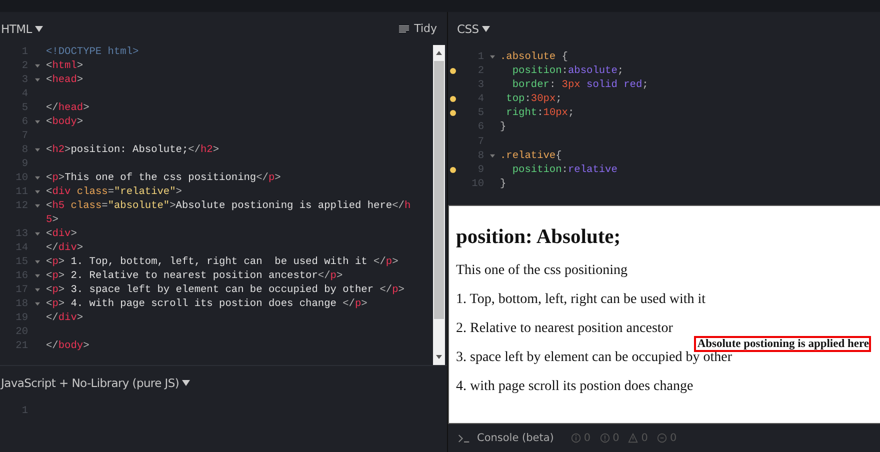  I want to click on panel-title: JavaScript + No-Library (pure JS), so click(90, 383).